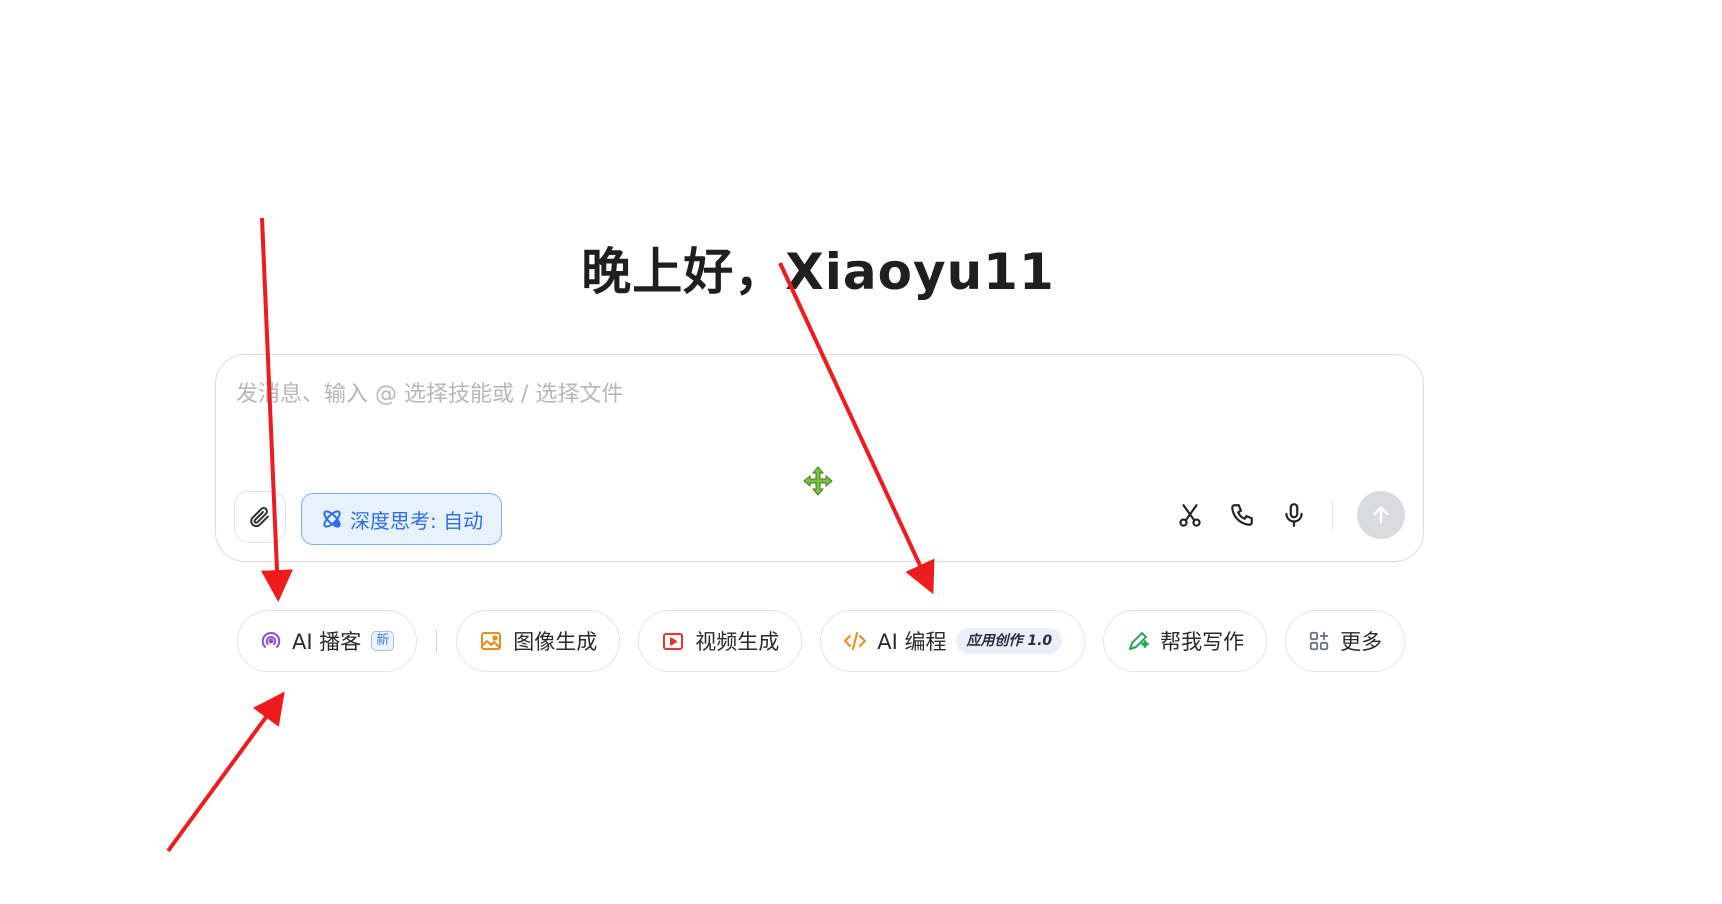 Image resolution: width=1722 pixels, height=904 pixels. Describe the element at coordinates (912, 642) in the screenshot. I see `skill-label: AI 编程` at that location.